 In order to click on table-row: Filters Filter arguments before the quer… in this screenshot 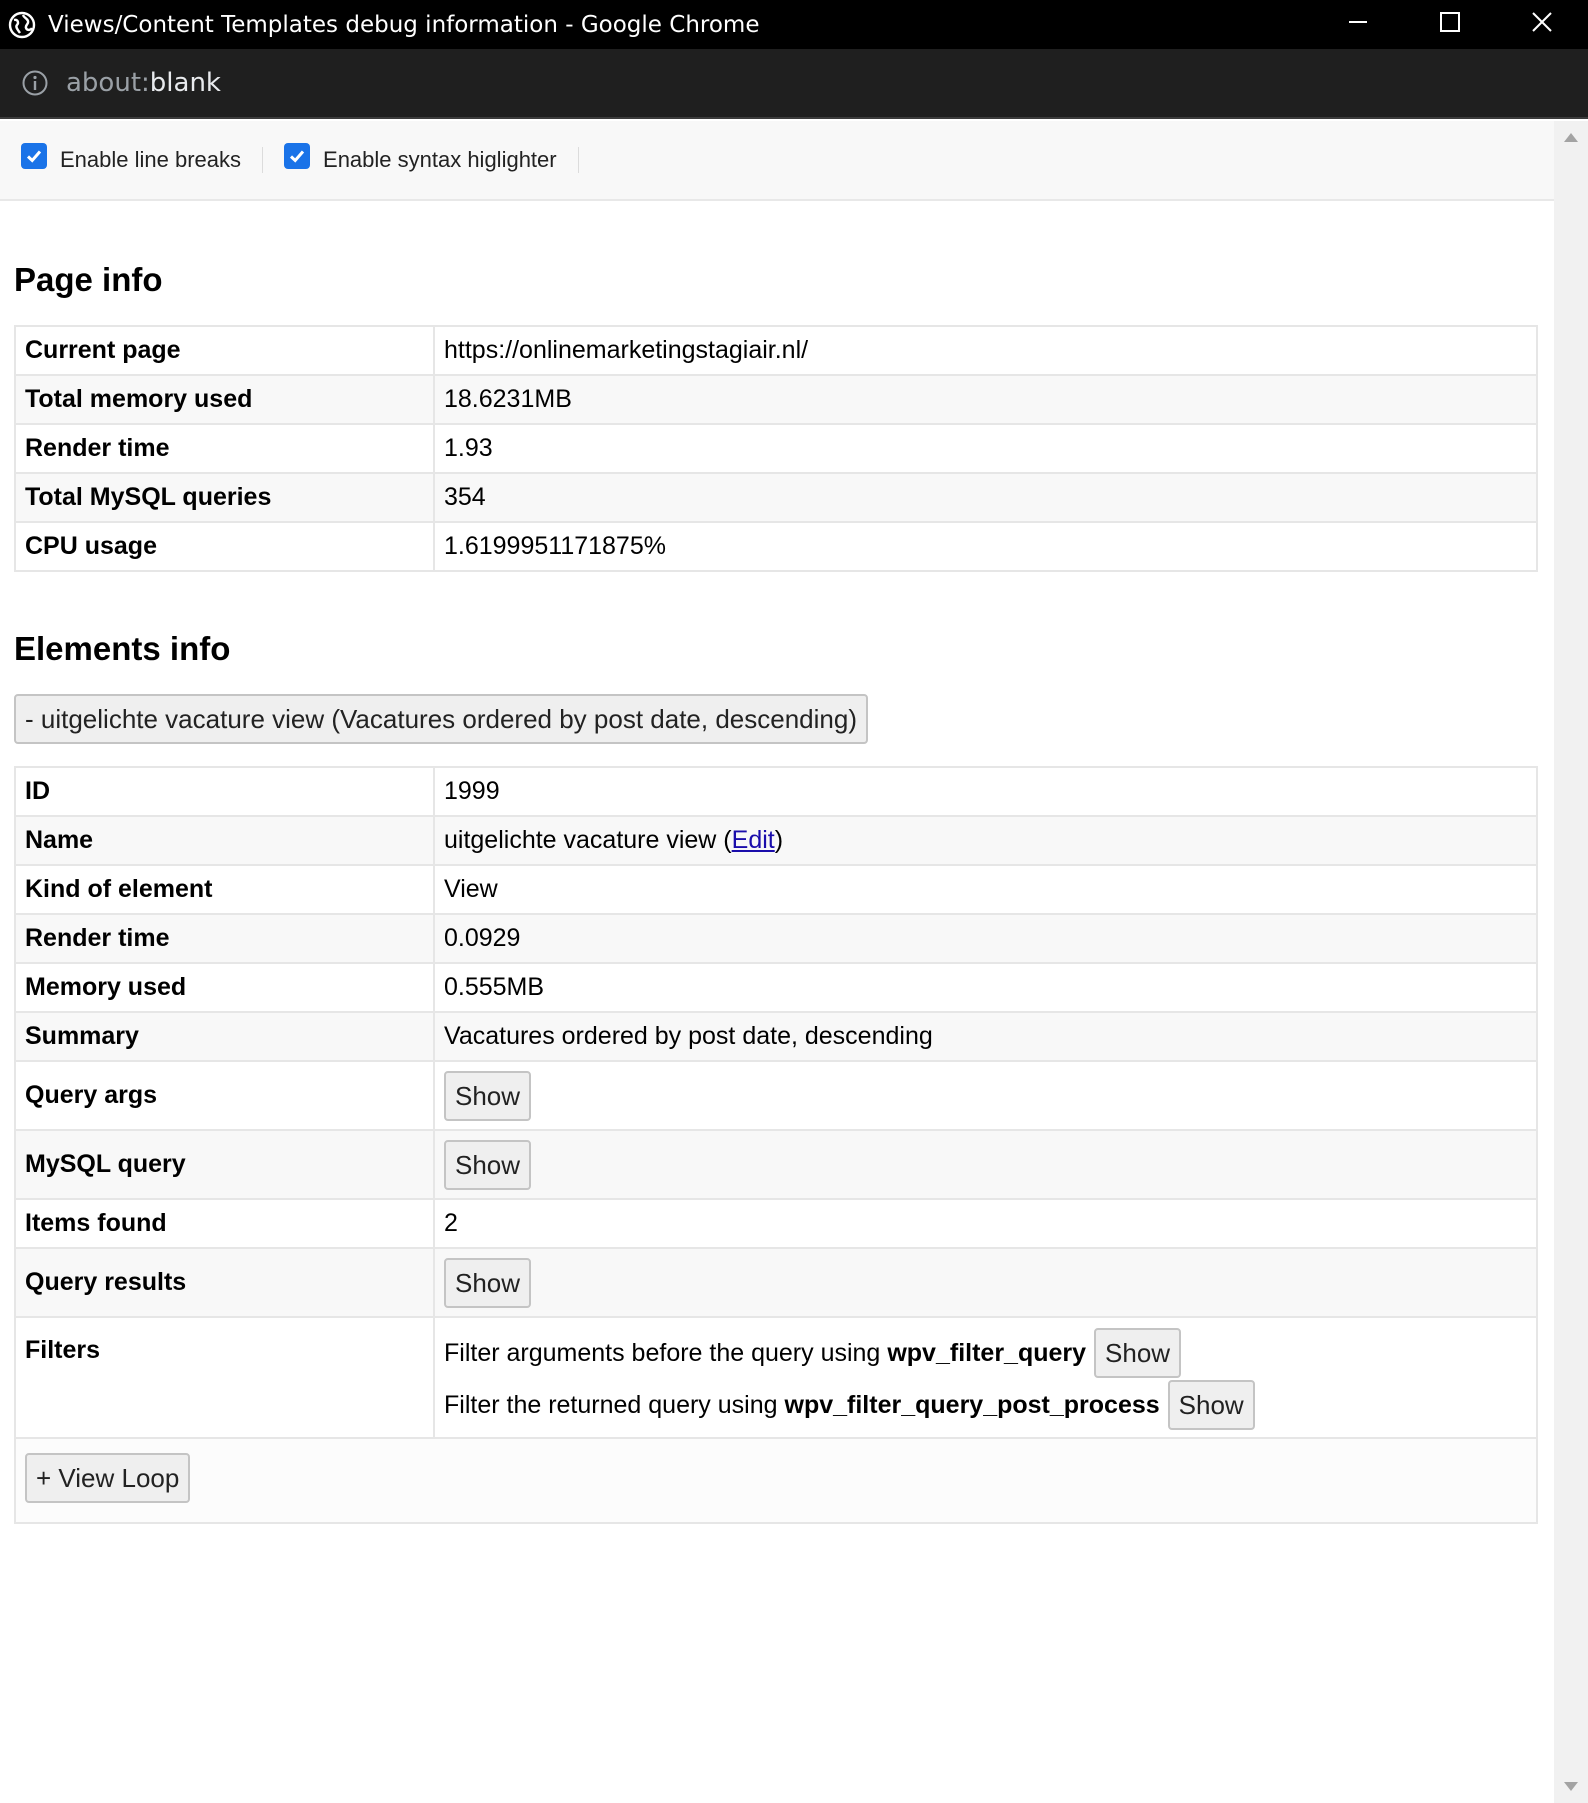, I will do `click(776, 1377)`.